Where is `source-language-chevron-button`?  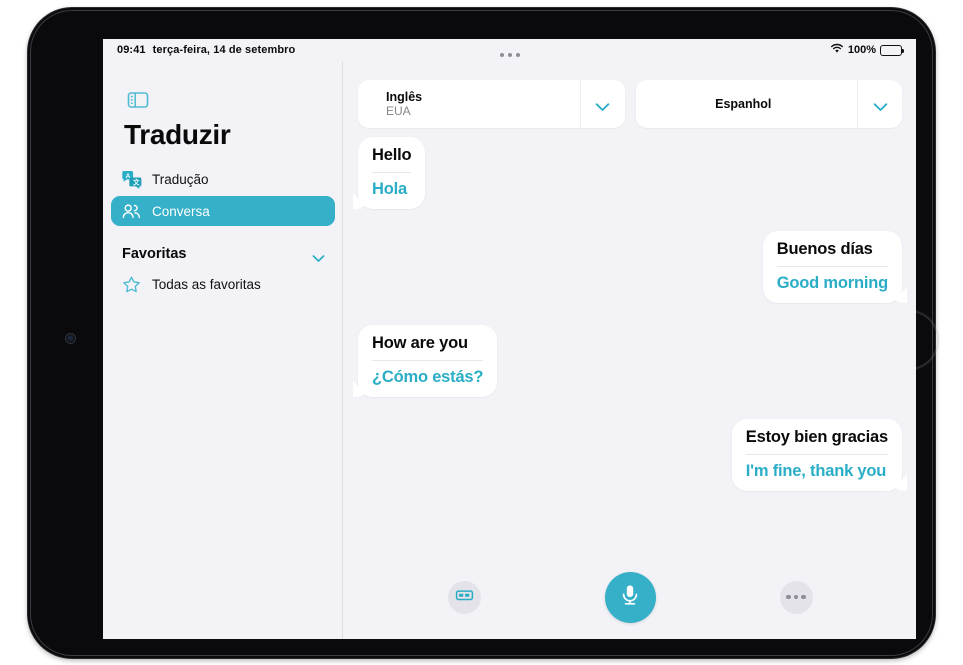
source-language-chevron-button is located at coordinates (602, 104).